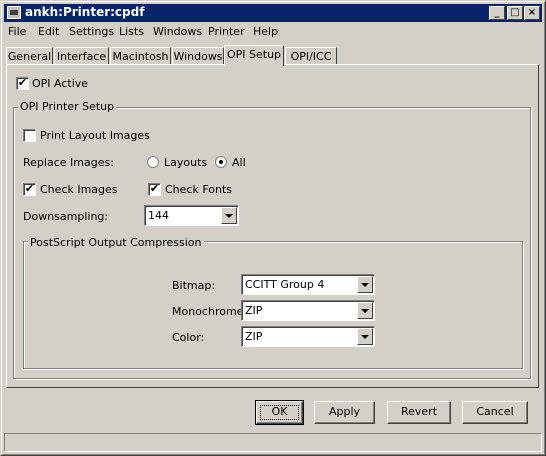  I want to click on monochrome-label: Monochrome:, so click(210, 311).